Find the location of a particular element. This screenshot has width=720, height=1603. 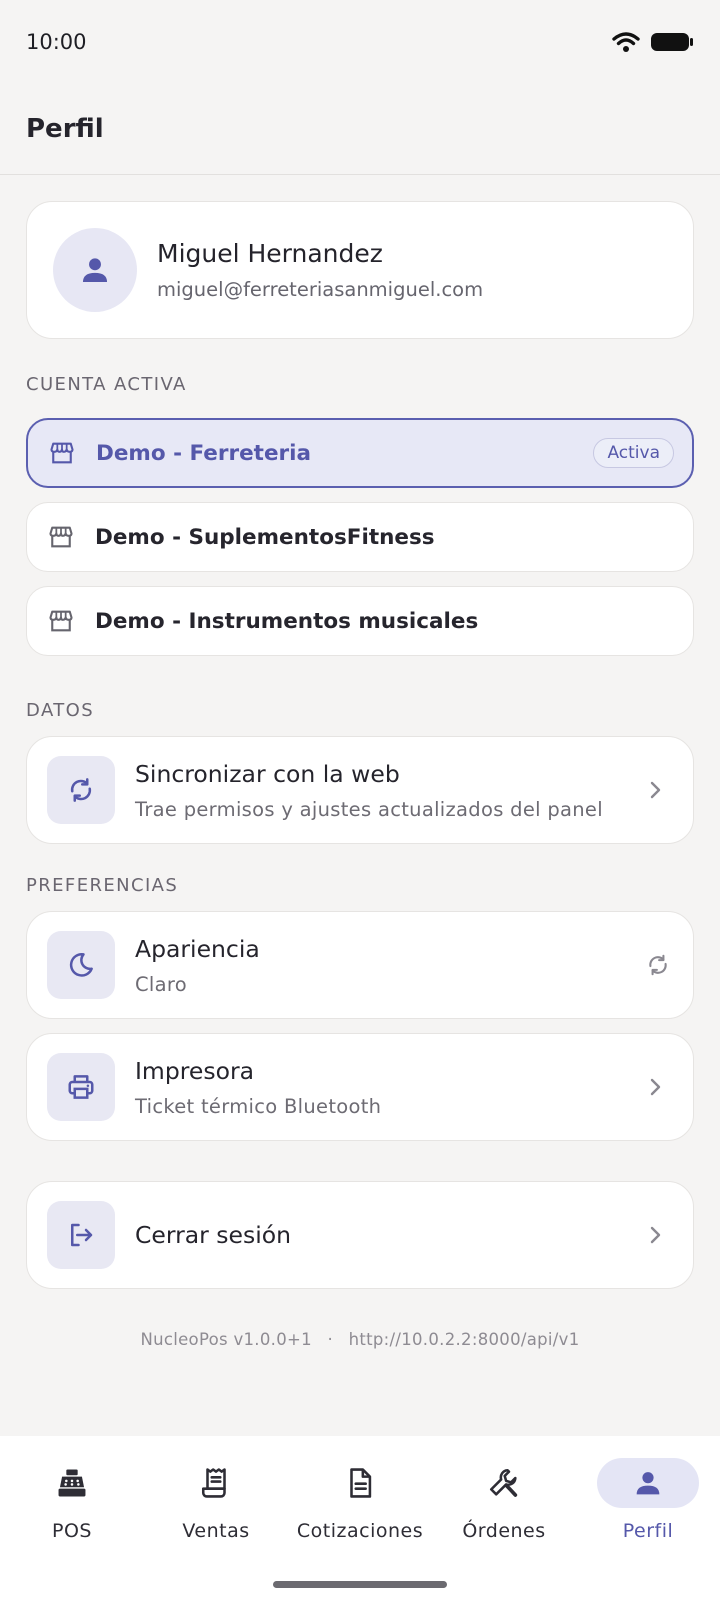

account-item-suplementos: Demo - SuplementosFitness is located at coordinates (360, 537).